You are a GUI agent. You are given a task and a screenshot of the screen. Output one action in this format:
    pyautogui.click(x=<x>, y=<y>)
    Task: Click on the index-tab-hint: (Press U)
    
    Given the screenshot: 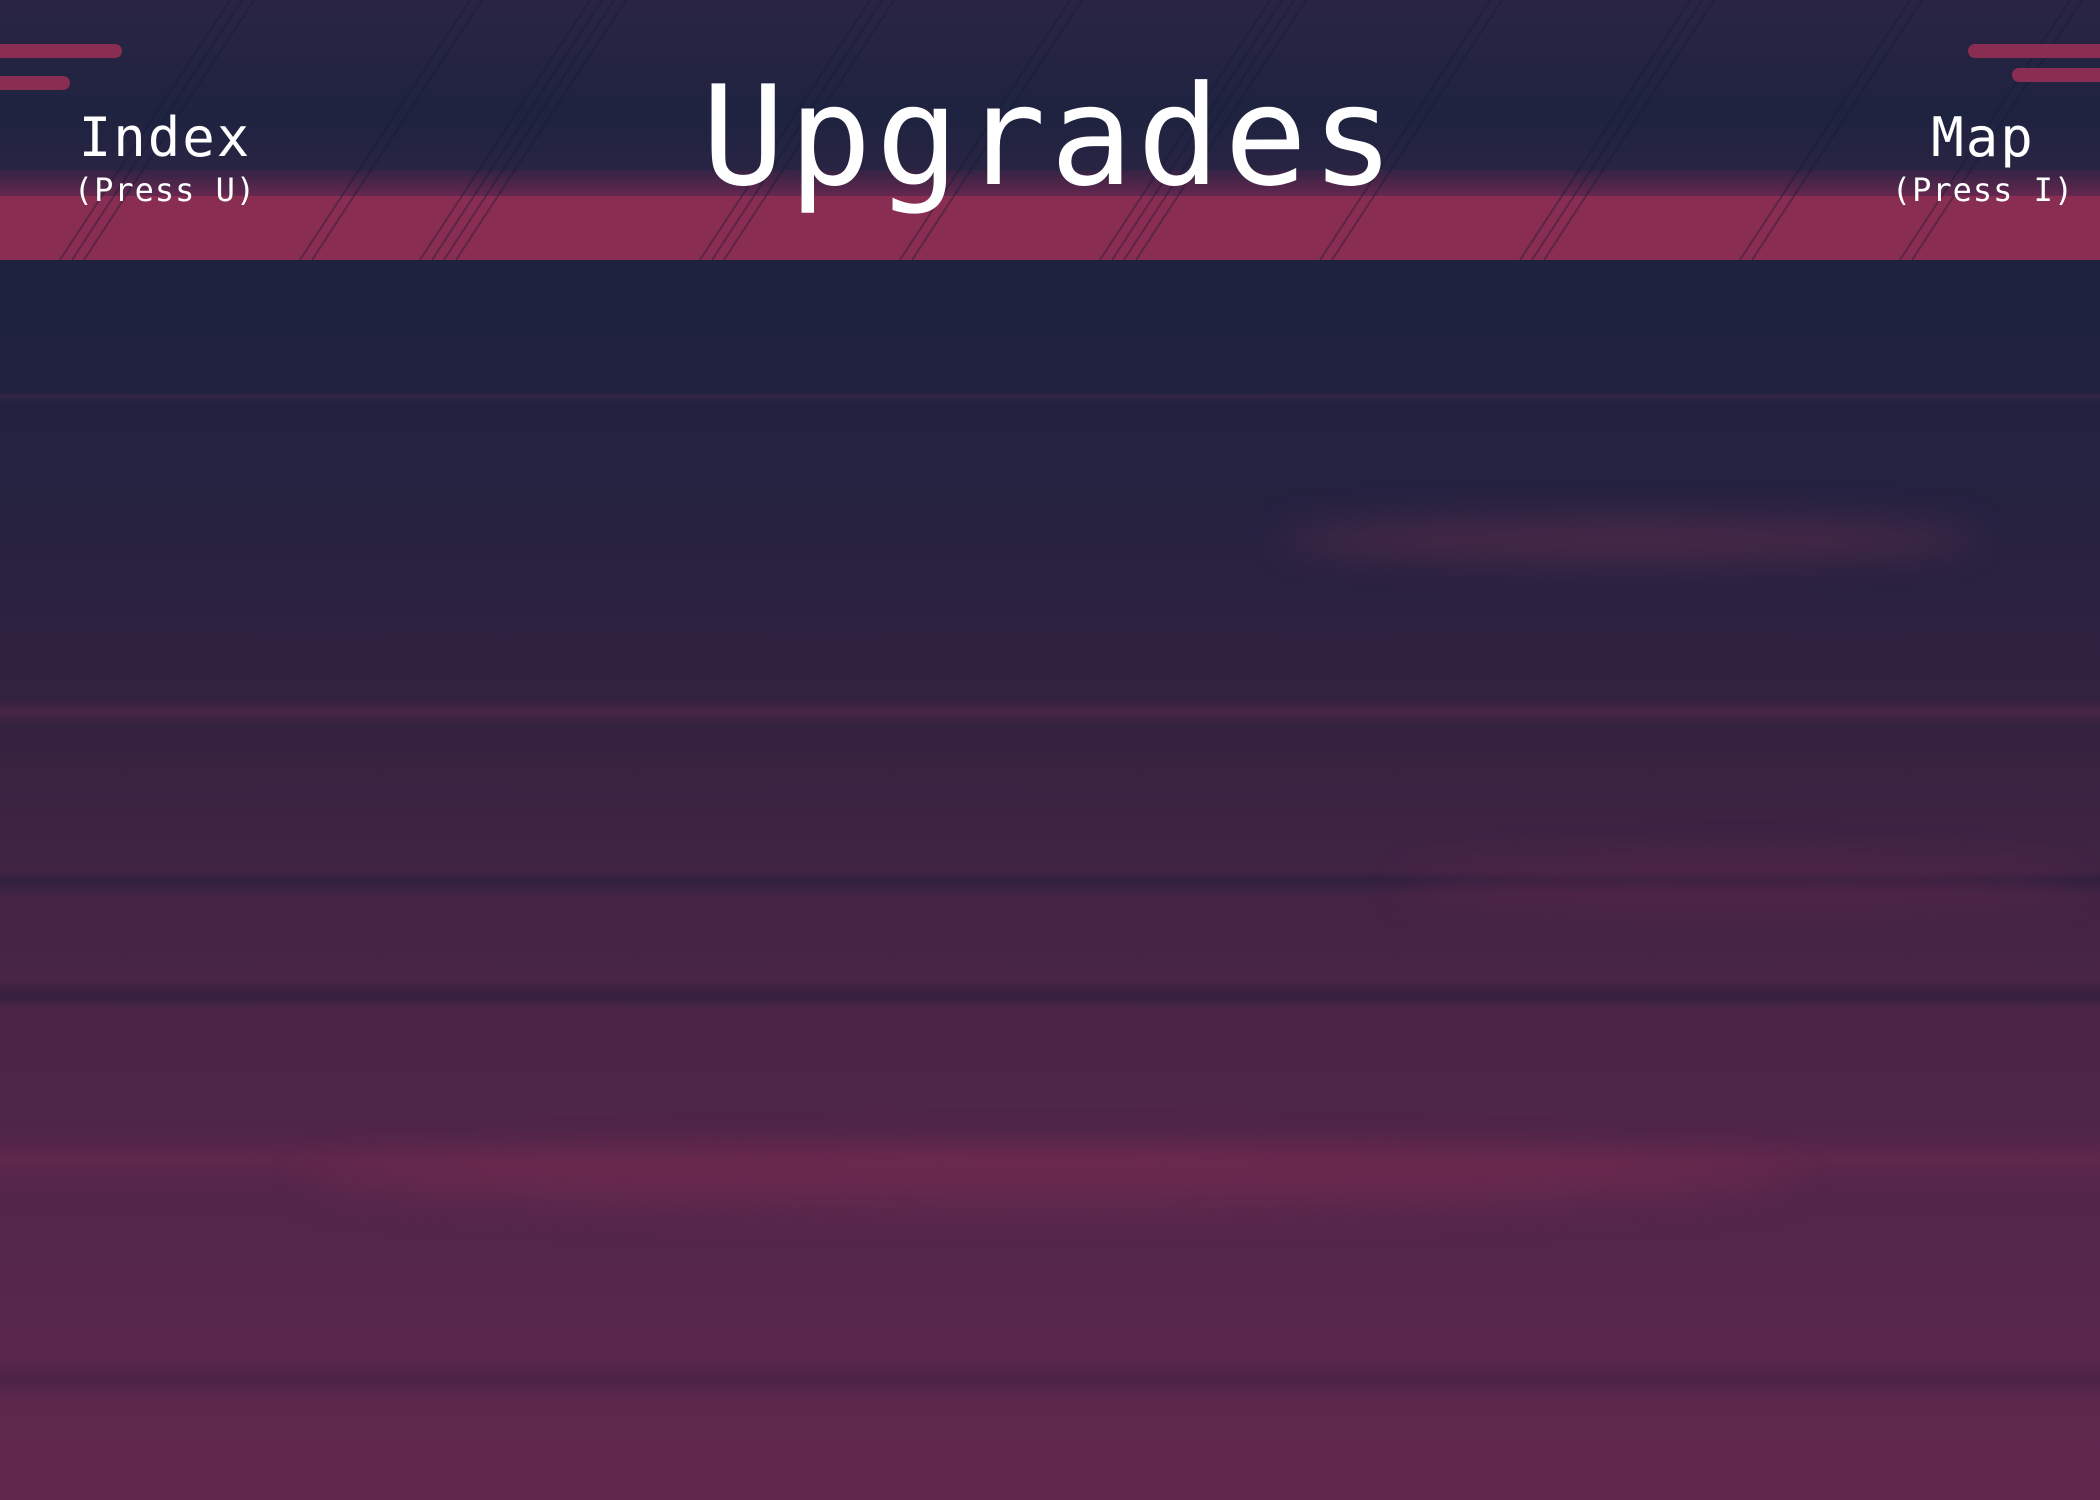 What is the action you would take?
    pyautogui.click(x=165, y=190)
    